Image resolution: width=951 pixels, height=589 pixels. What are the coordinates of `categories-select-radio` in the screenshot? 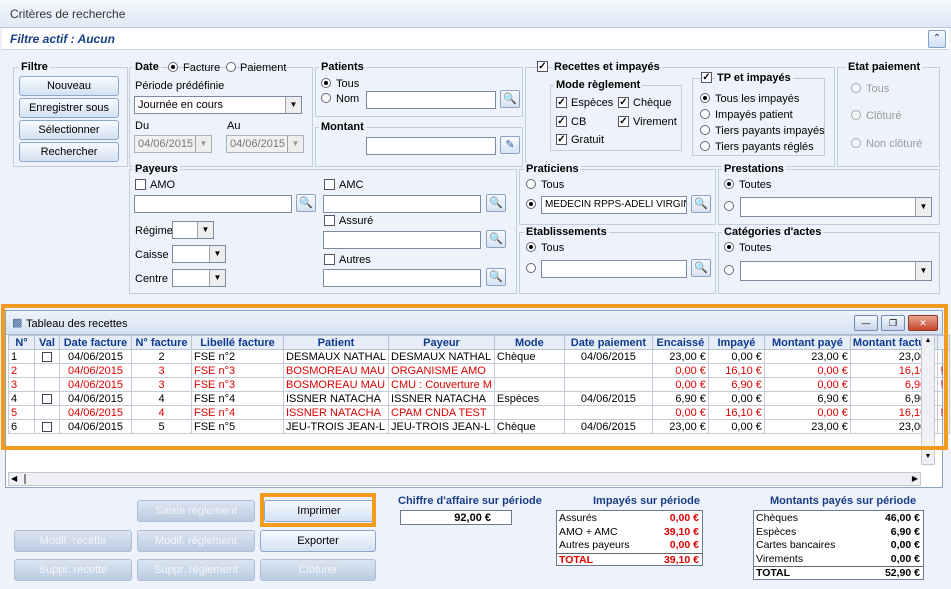 It's located at (729, 270).